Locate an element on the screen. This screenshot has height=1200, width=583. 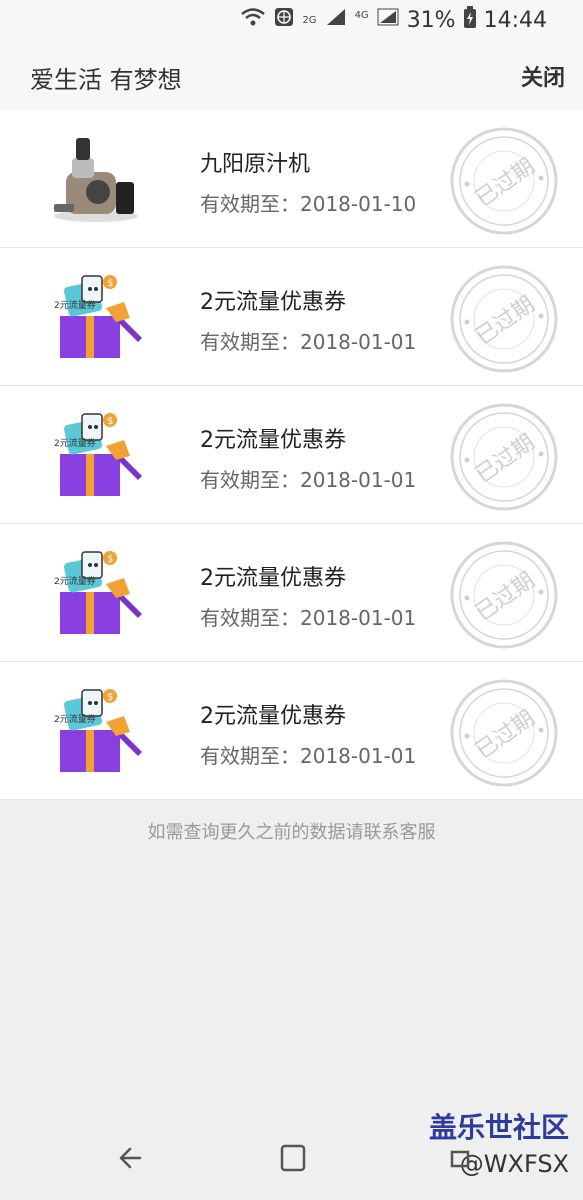
back-icon is located at coordinates (132, 1158).